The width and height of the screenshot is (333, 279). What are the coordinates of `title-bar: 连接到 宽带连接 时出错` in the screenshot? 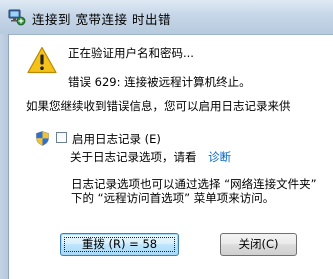 It's located at (166, 17).